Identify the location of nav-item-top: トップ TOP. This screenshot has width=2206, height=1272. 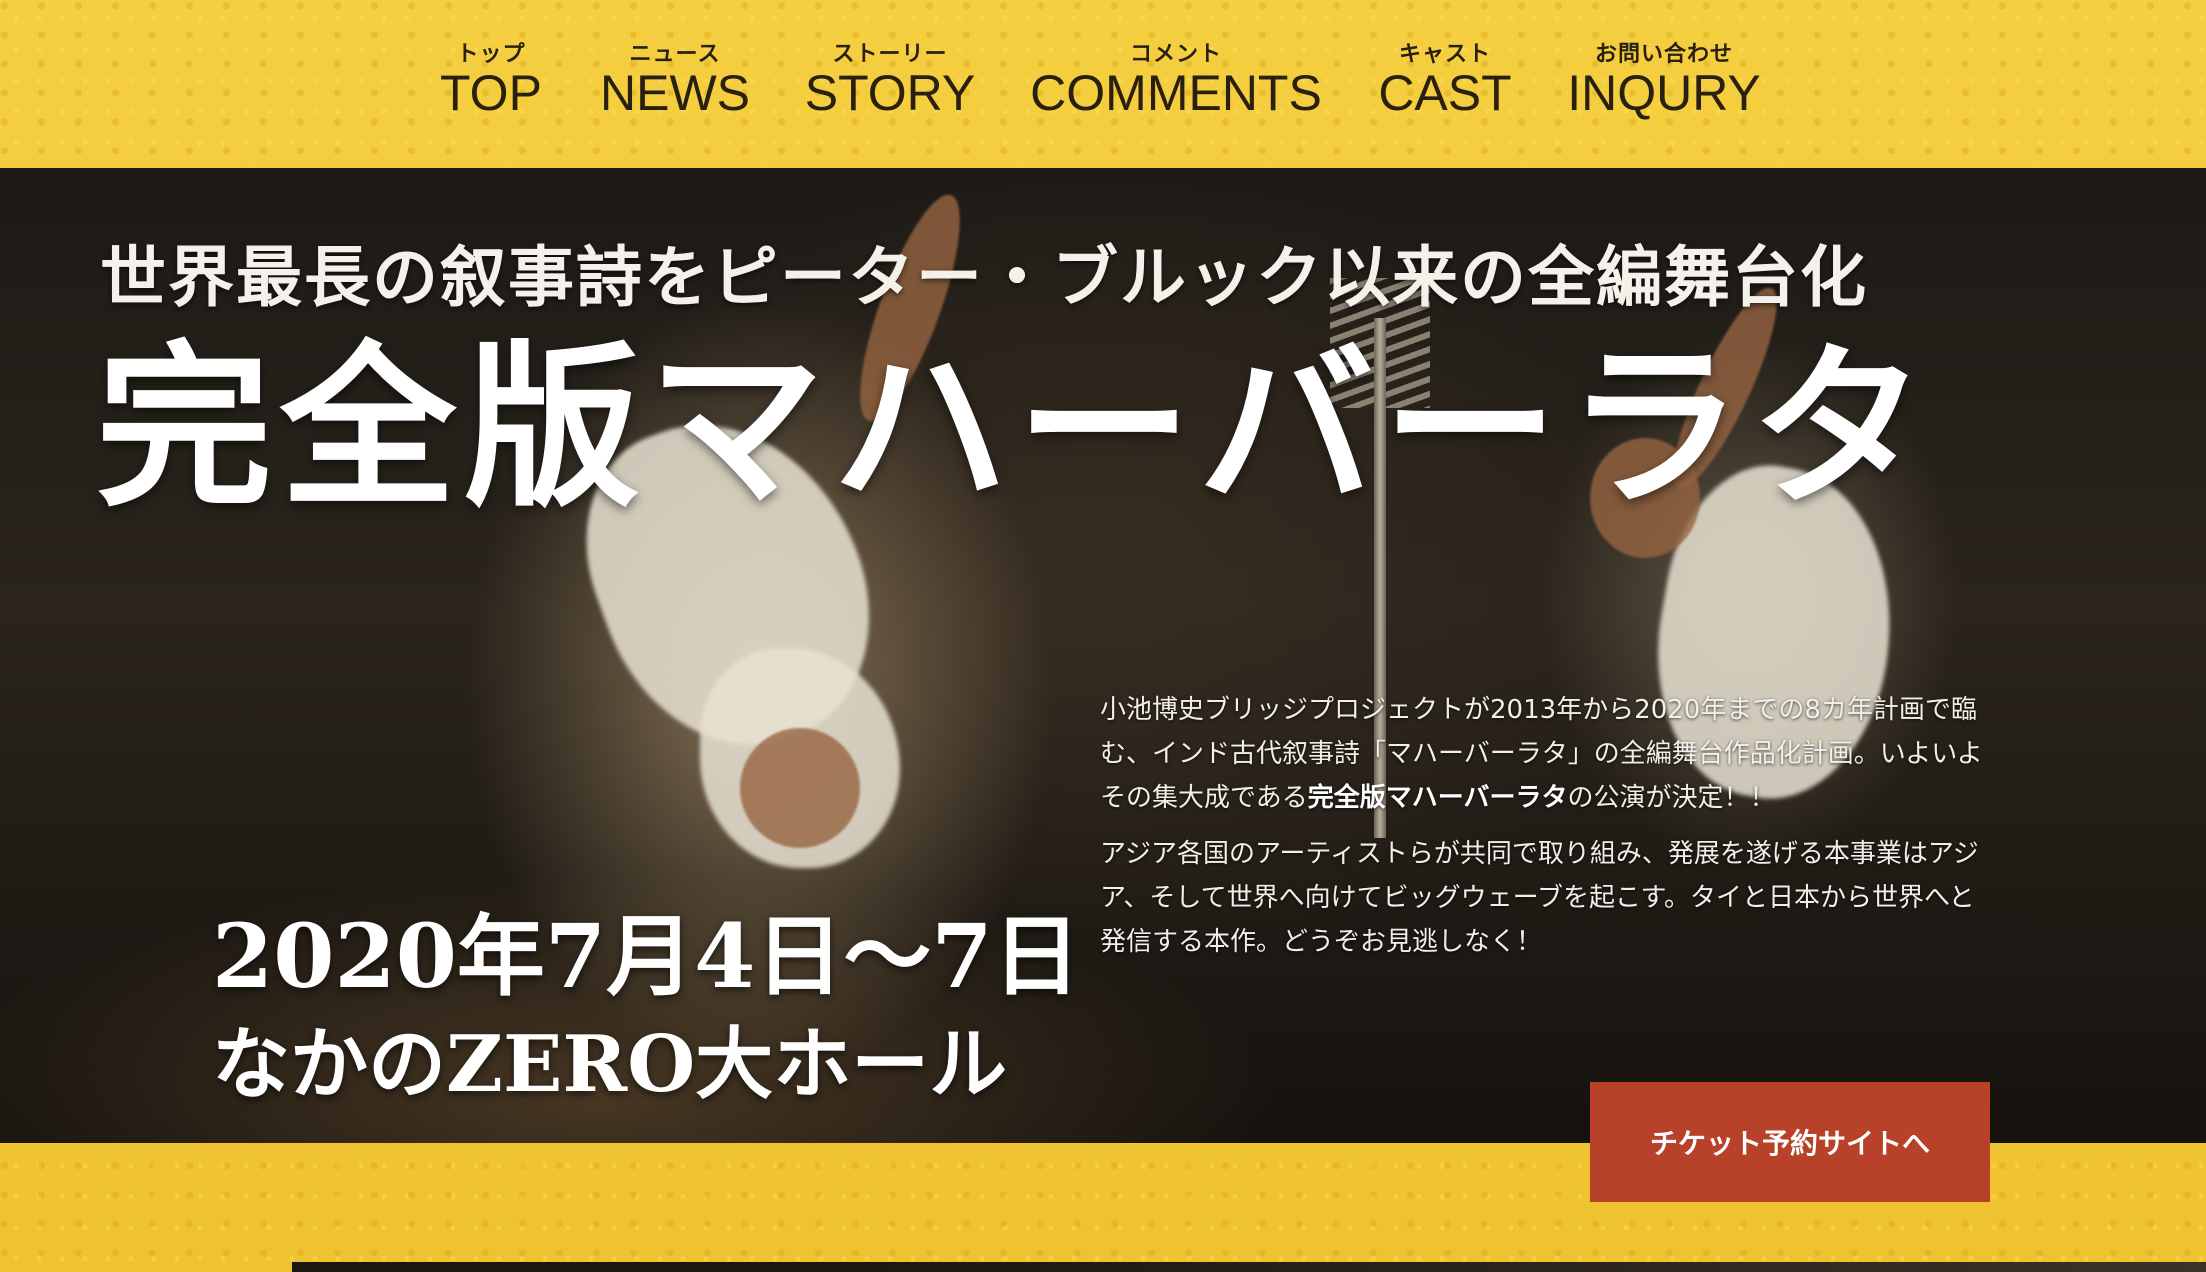
(491, 84).